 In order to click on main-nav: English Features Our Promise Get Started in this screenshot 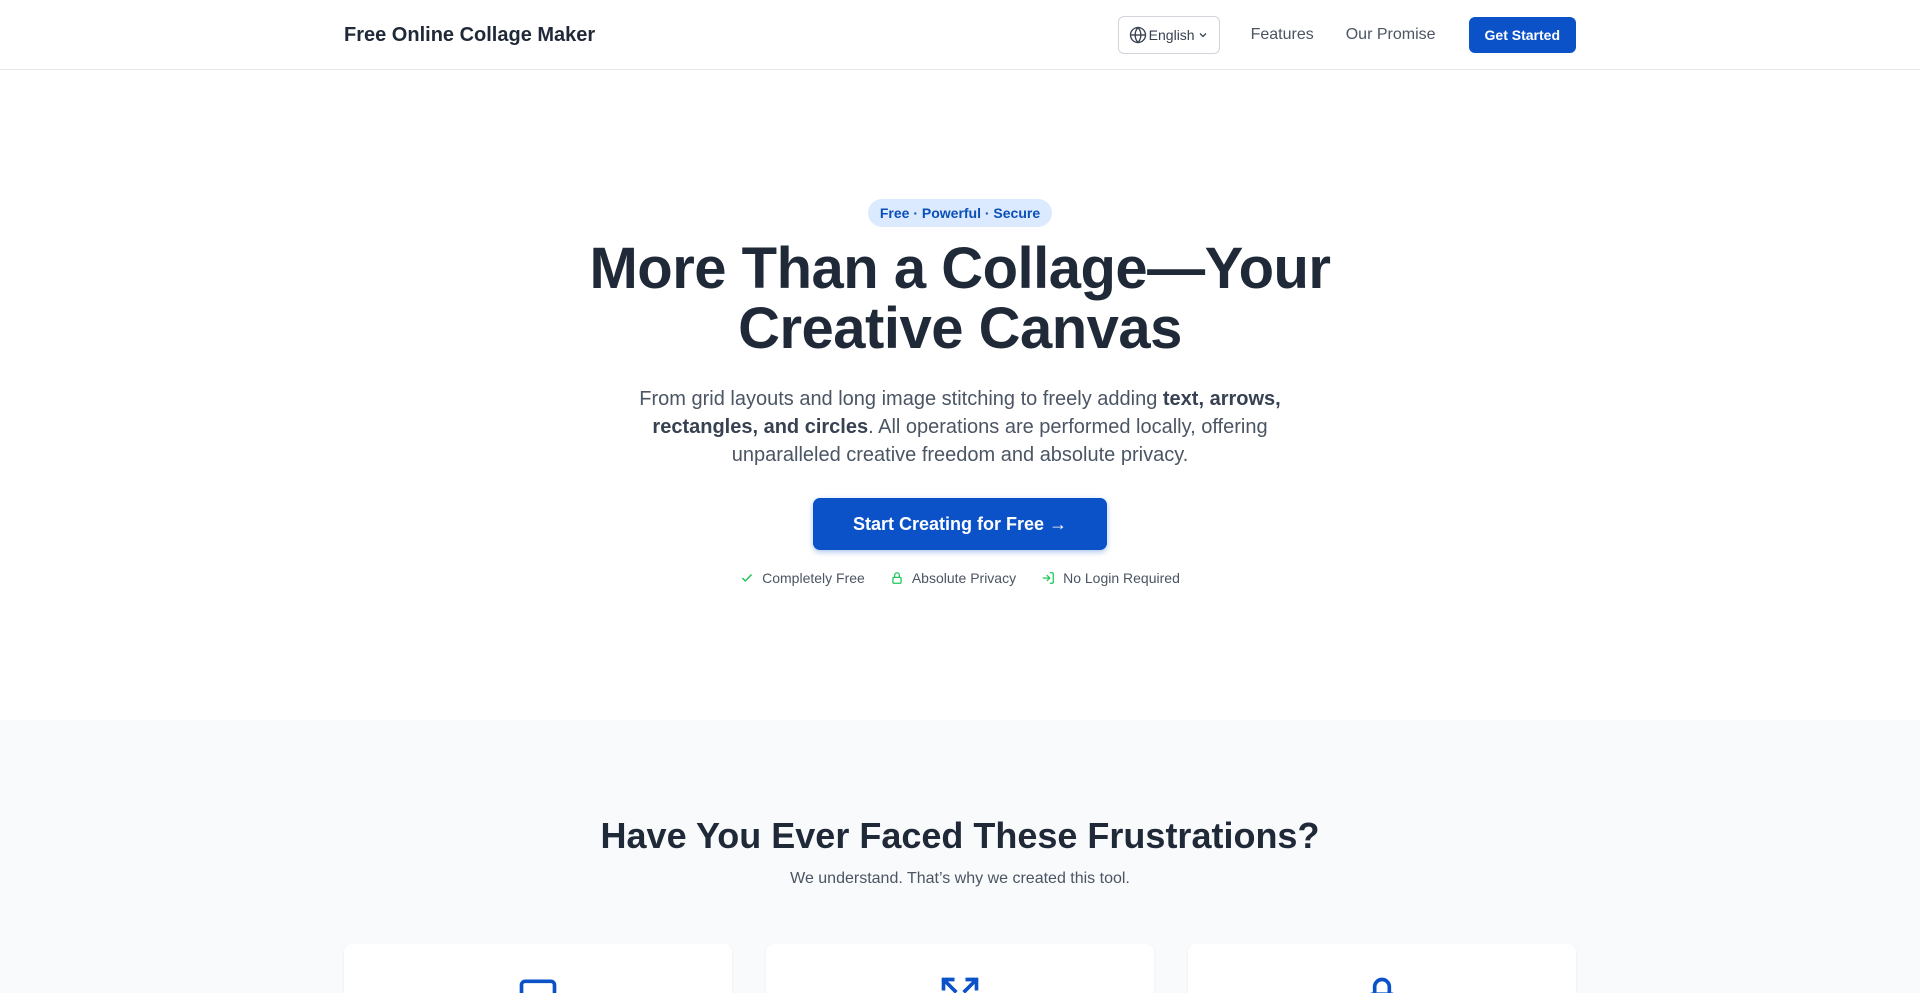, I will do `click(1346, 35)`.